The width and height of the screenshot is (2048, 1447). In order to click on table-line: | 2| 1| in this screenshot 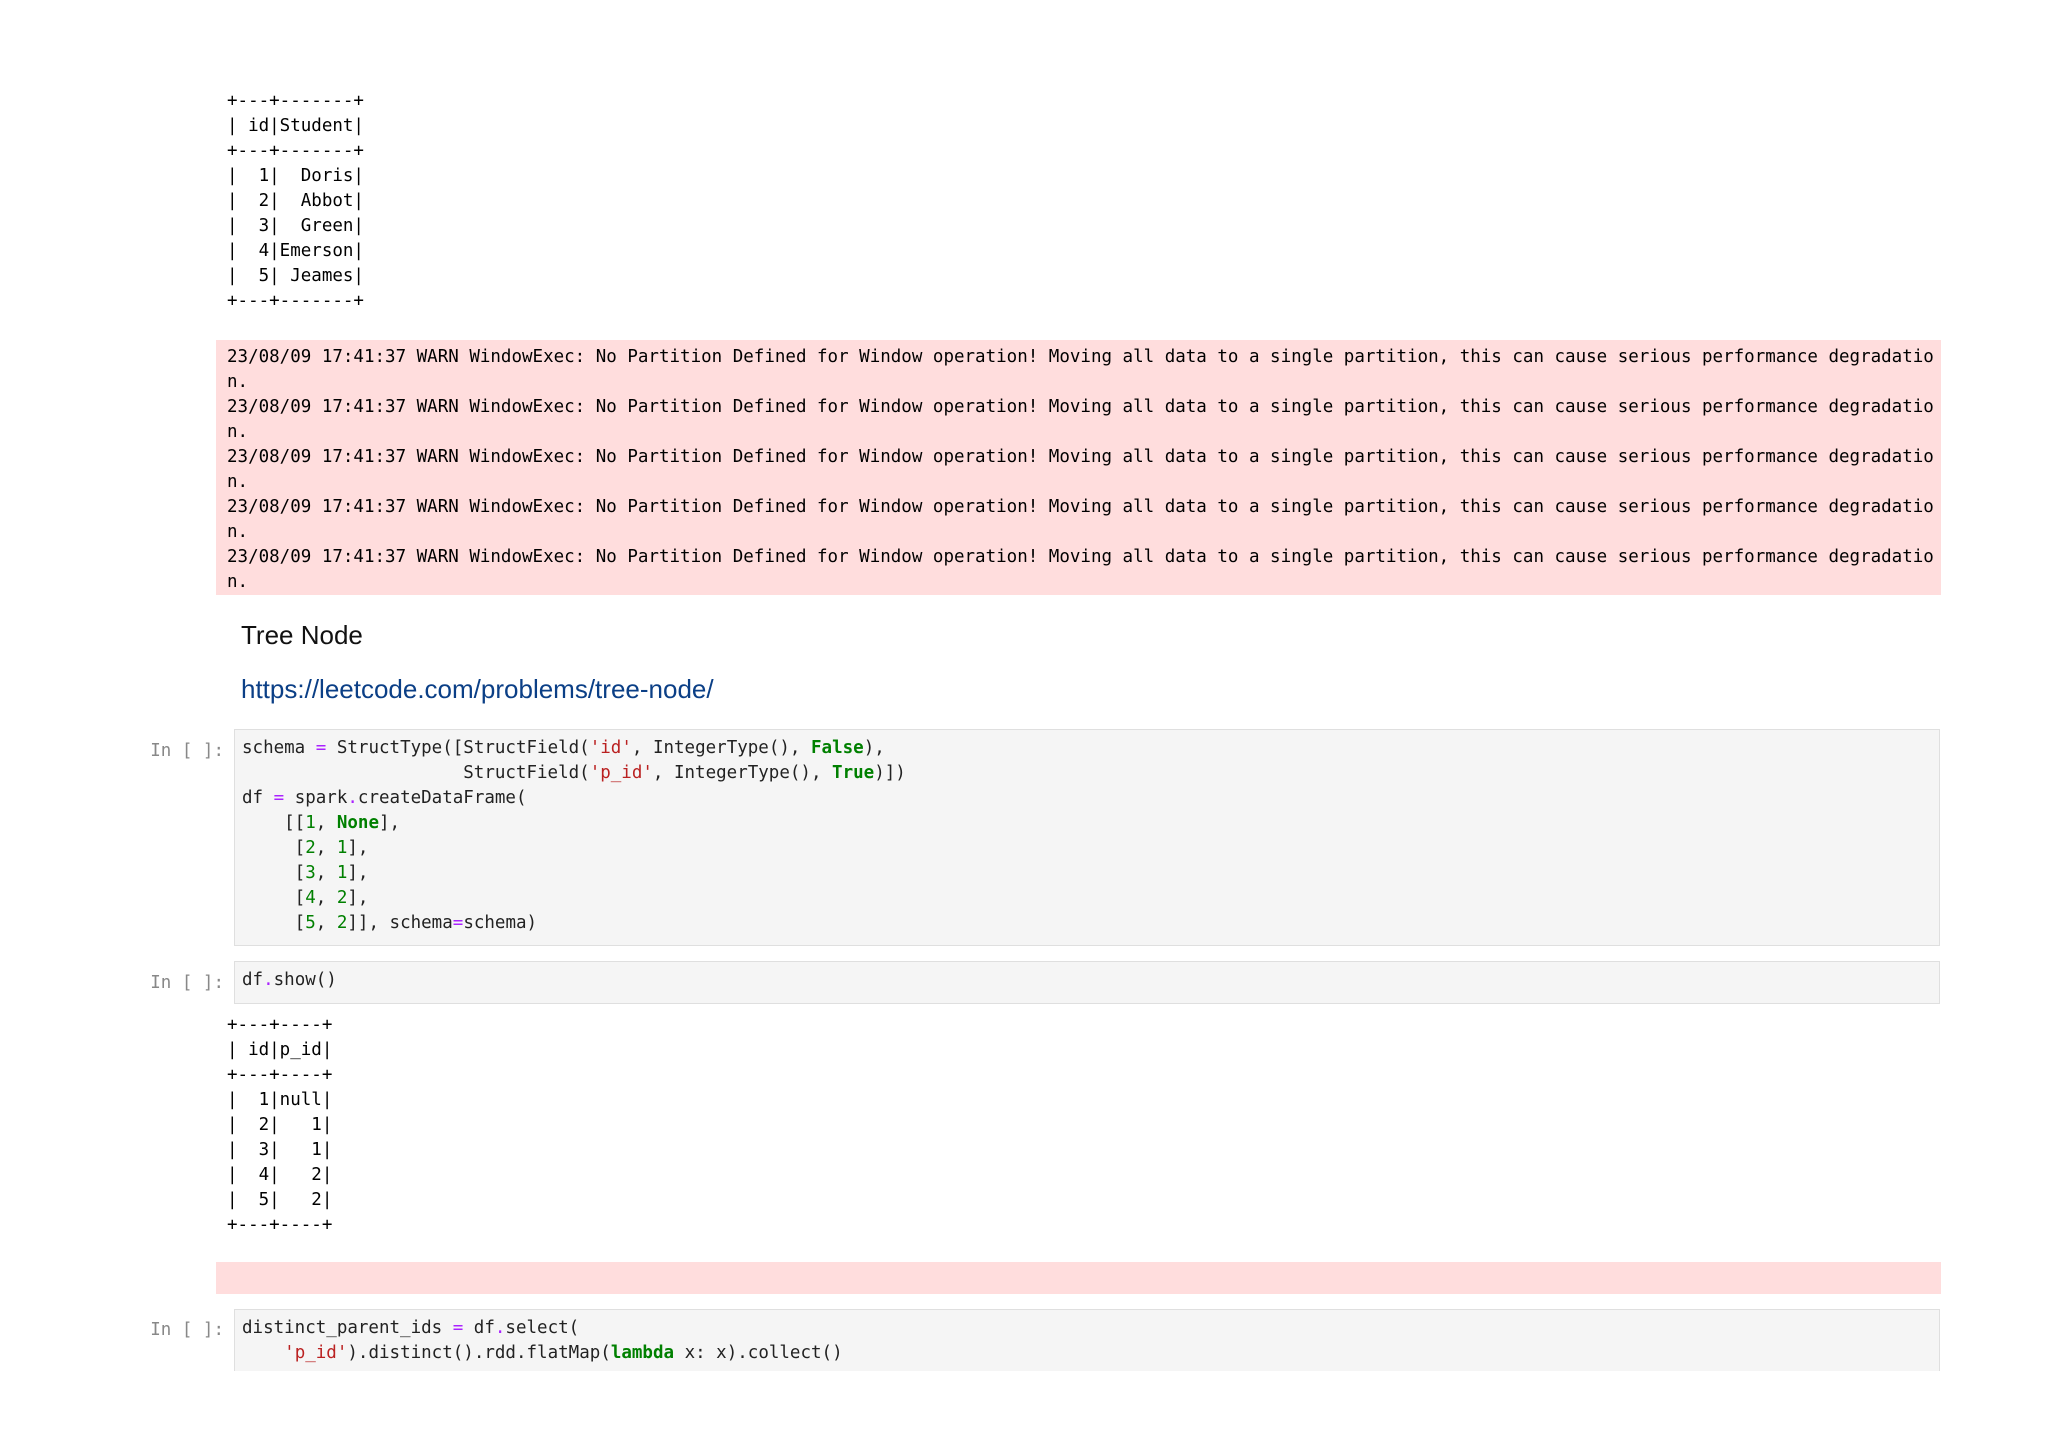, I will do `click(280, 1125)`.